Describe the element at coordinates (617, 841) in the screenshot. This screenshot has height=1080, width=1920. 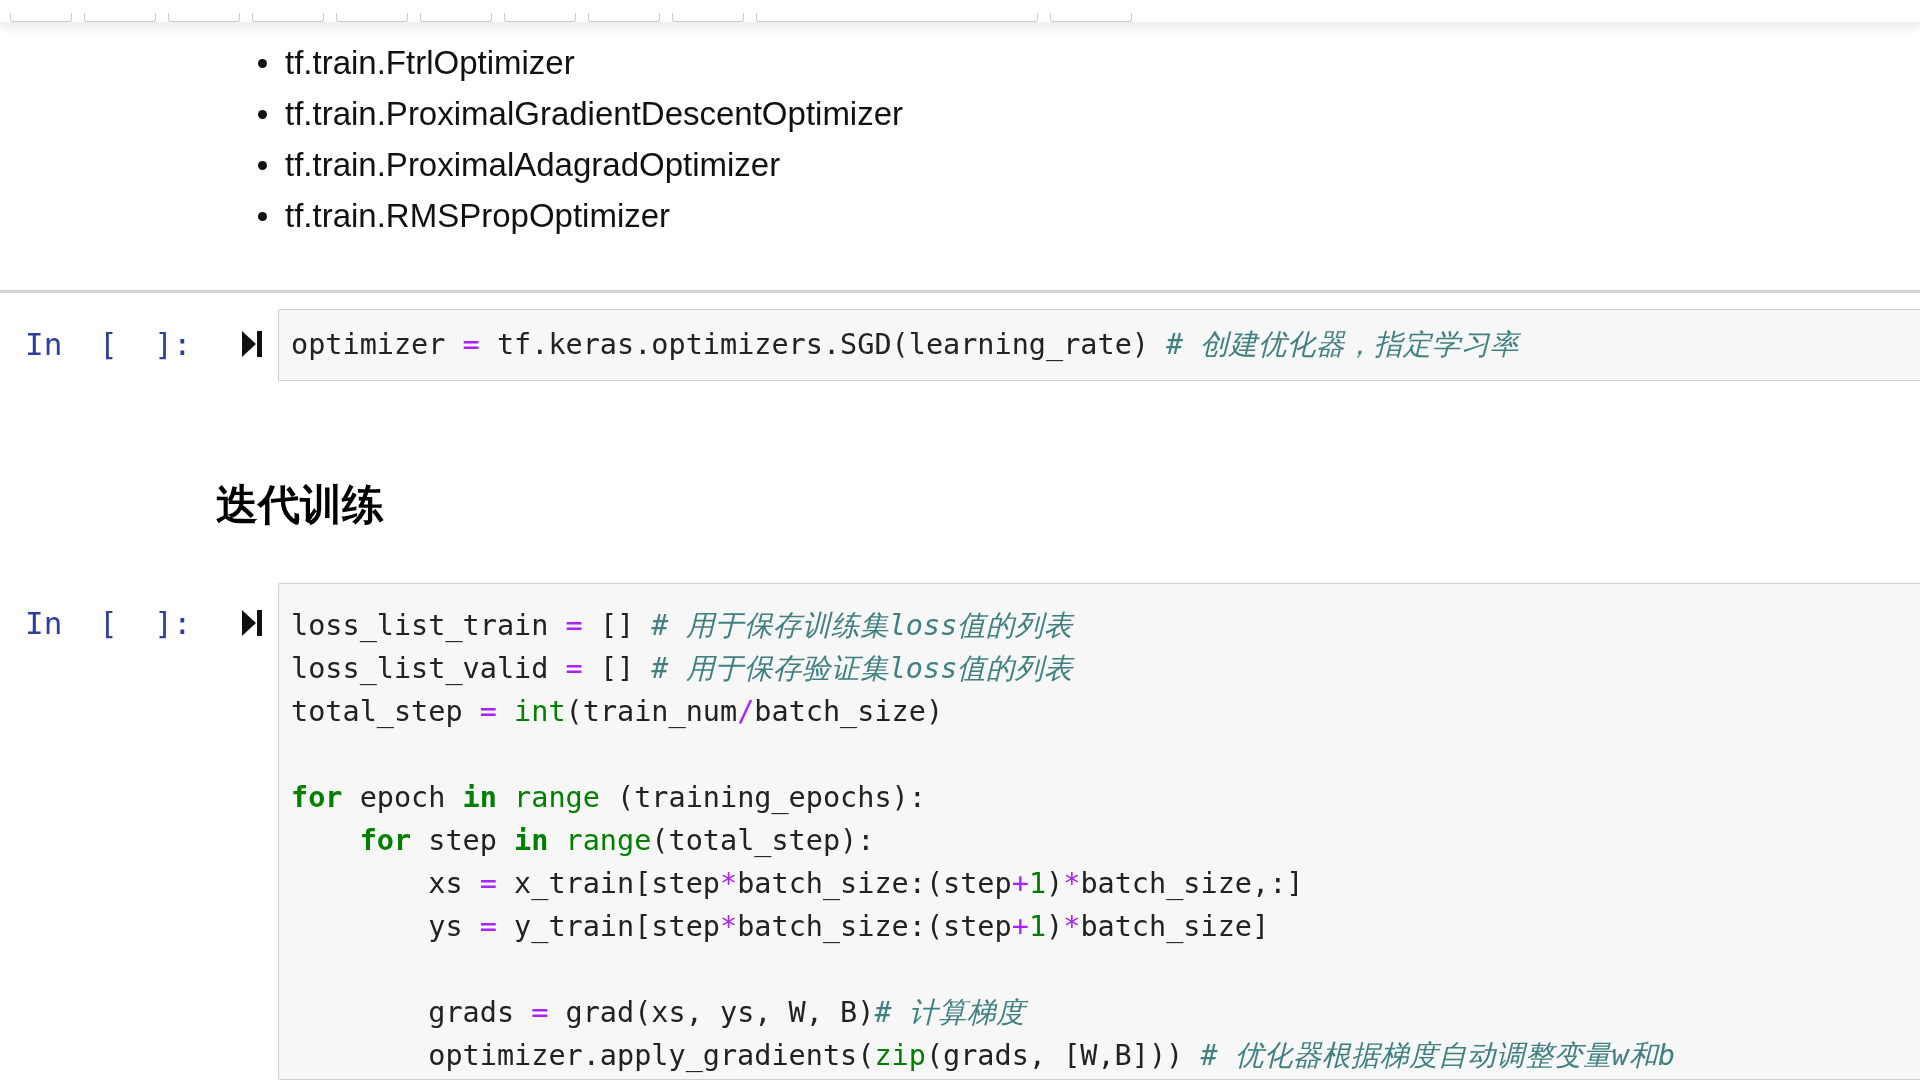
I see `code-line: for step in range(total_step):` at that location.